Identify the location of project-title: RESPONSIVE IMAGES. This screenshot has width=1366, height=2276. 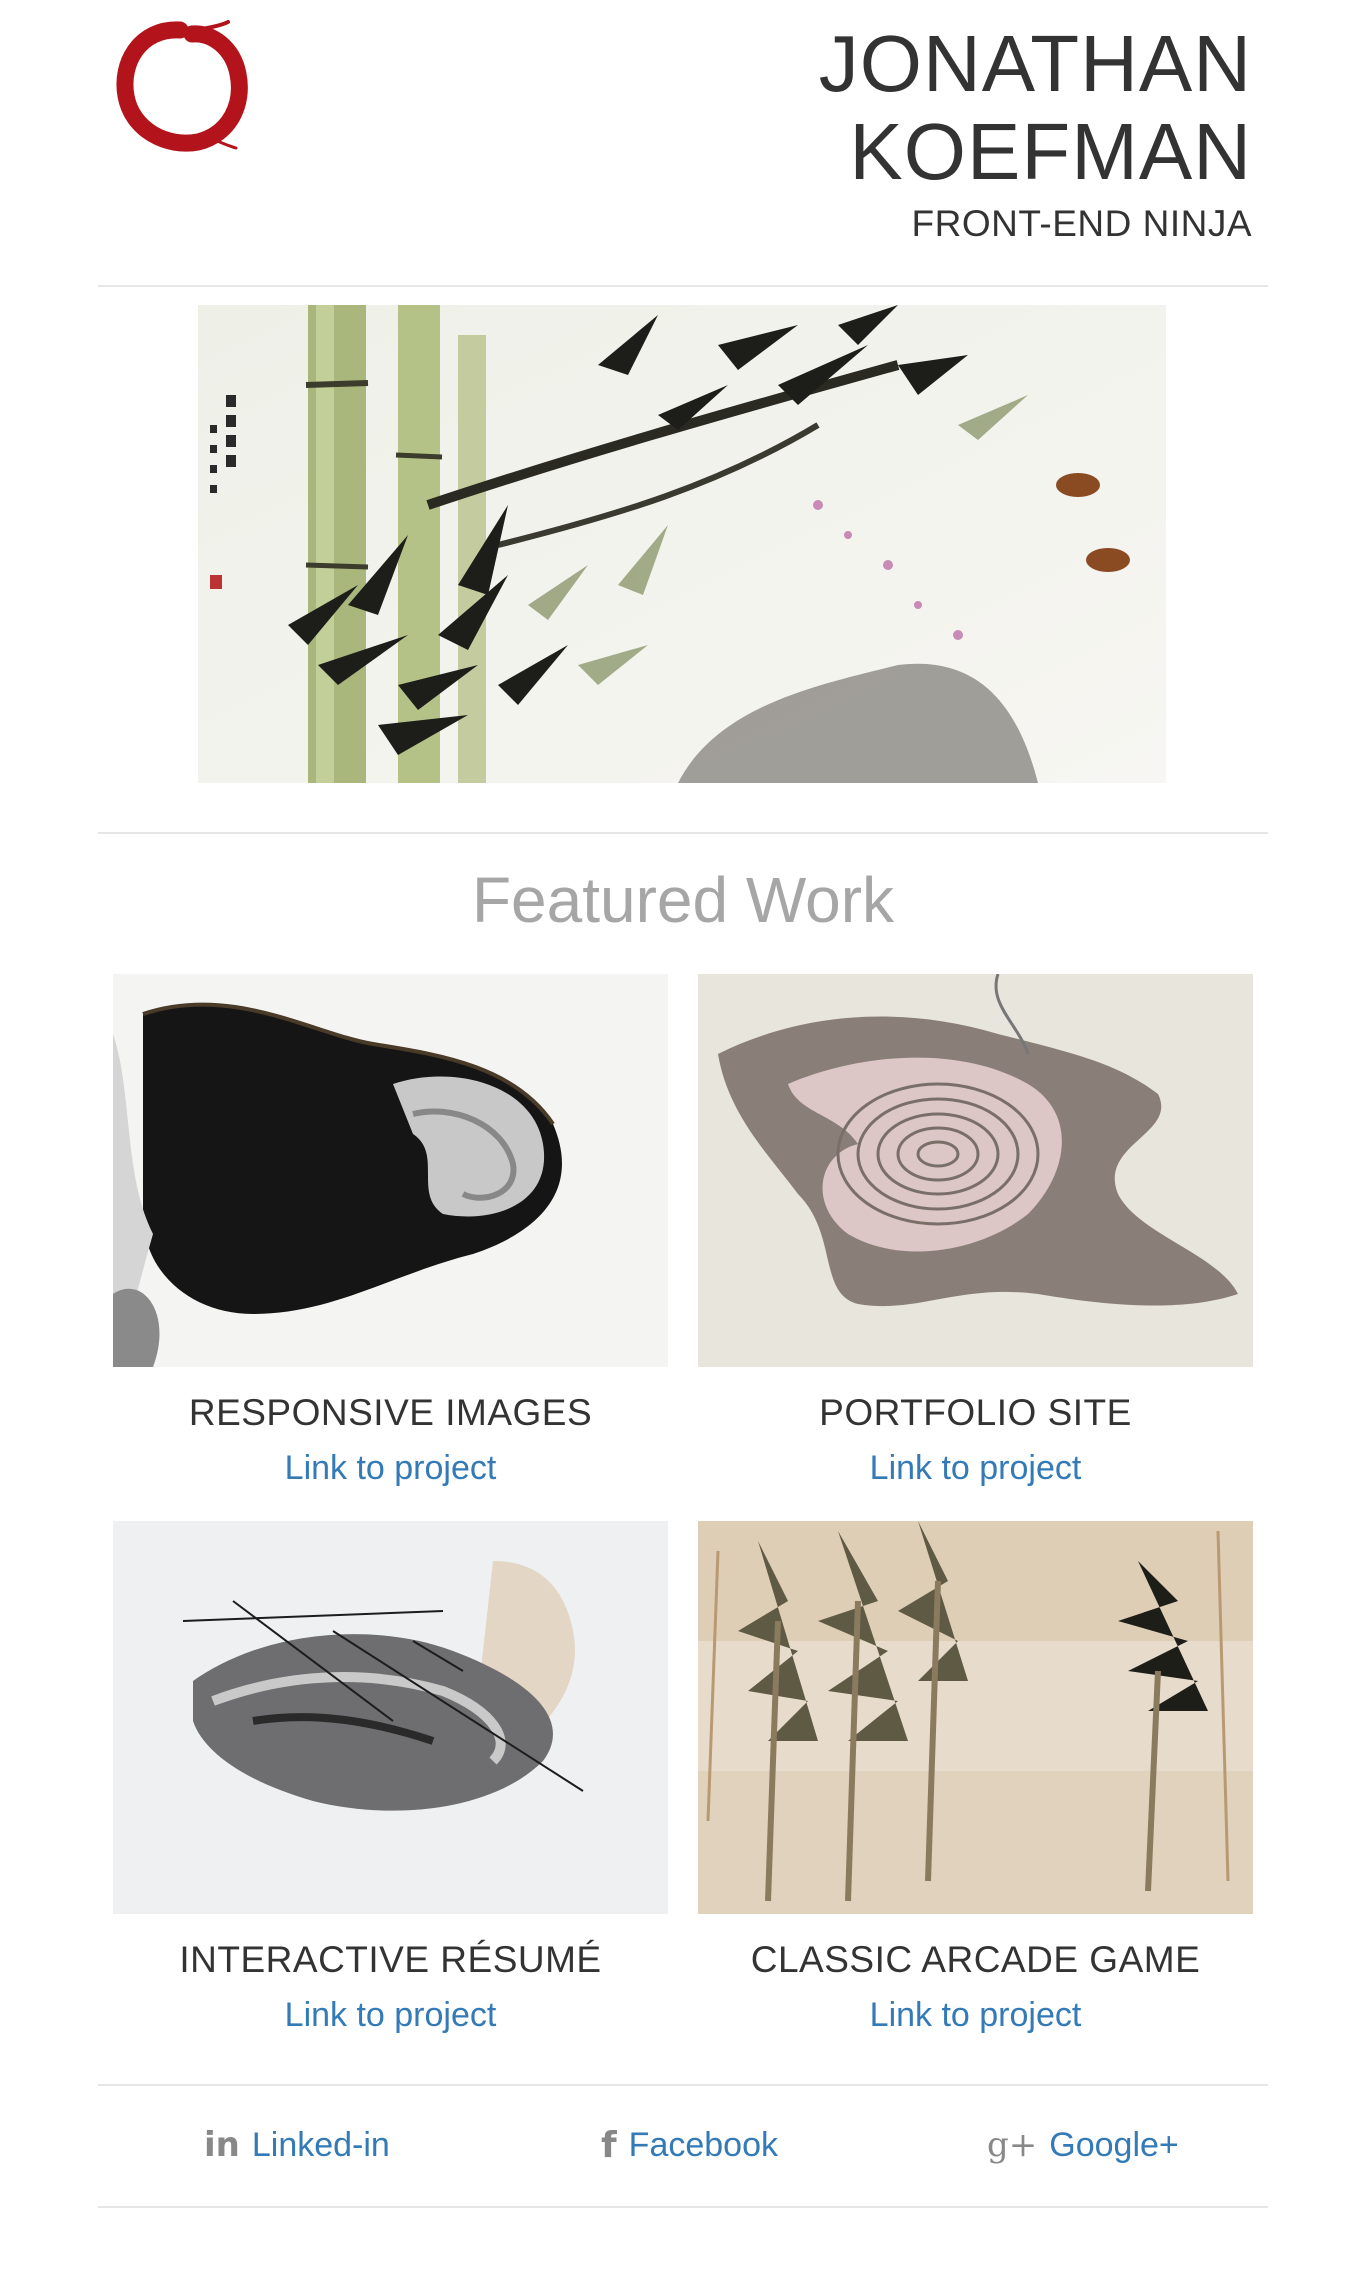
(390, 1412).